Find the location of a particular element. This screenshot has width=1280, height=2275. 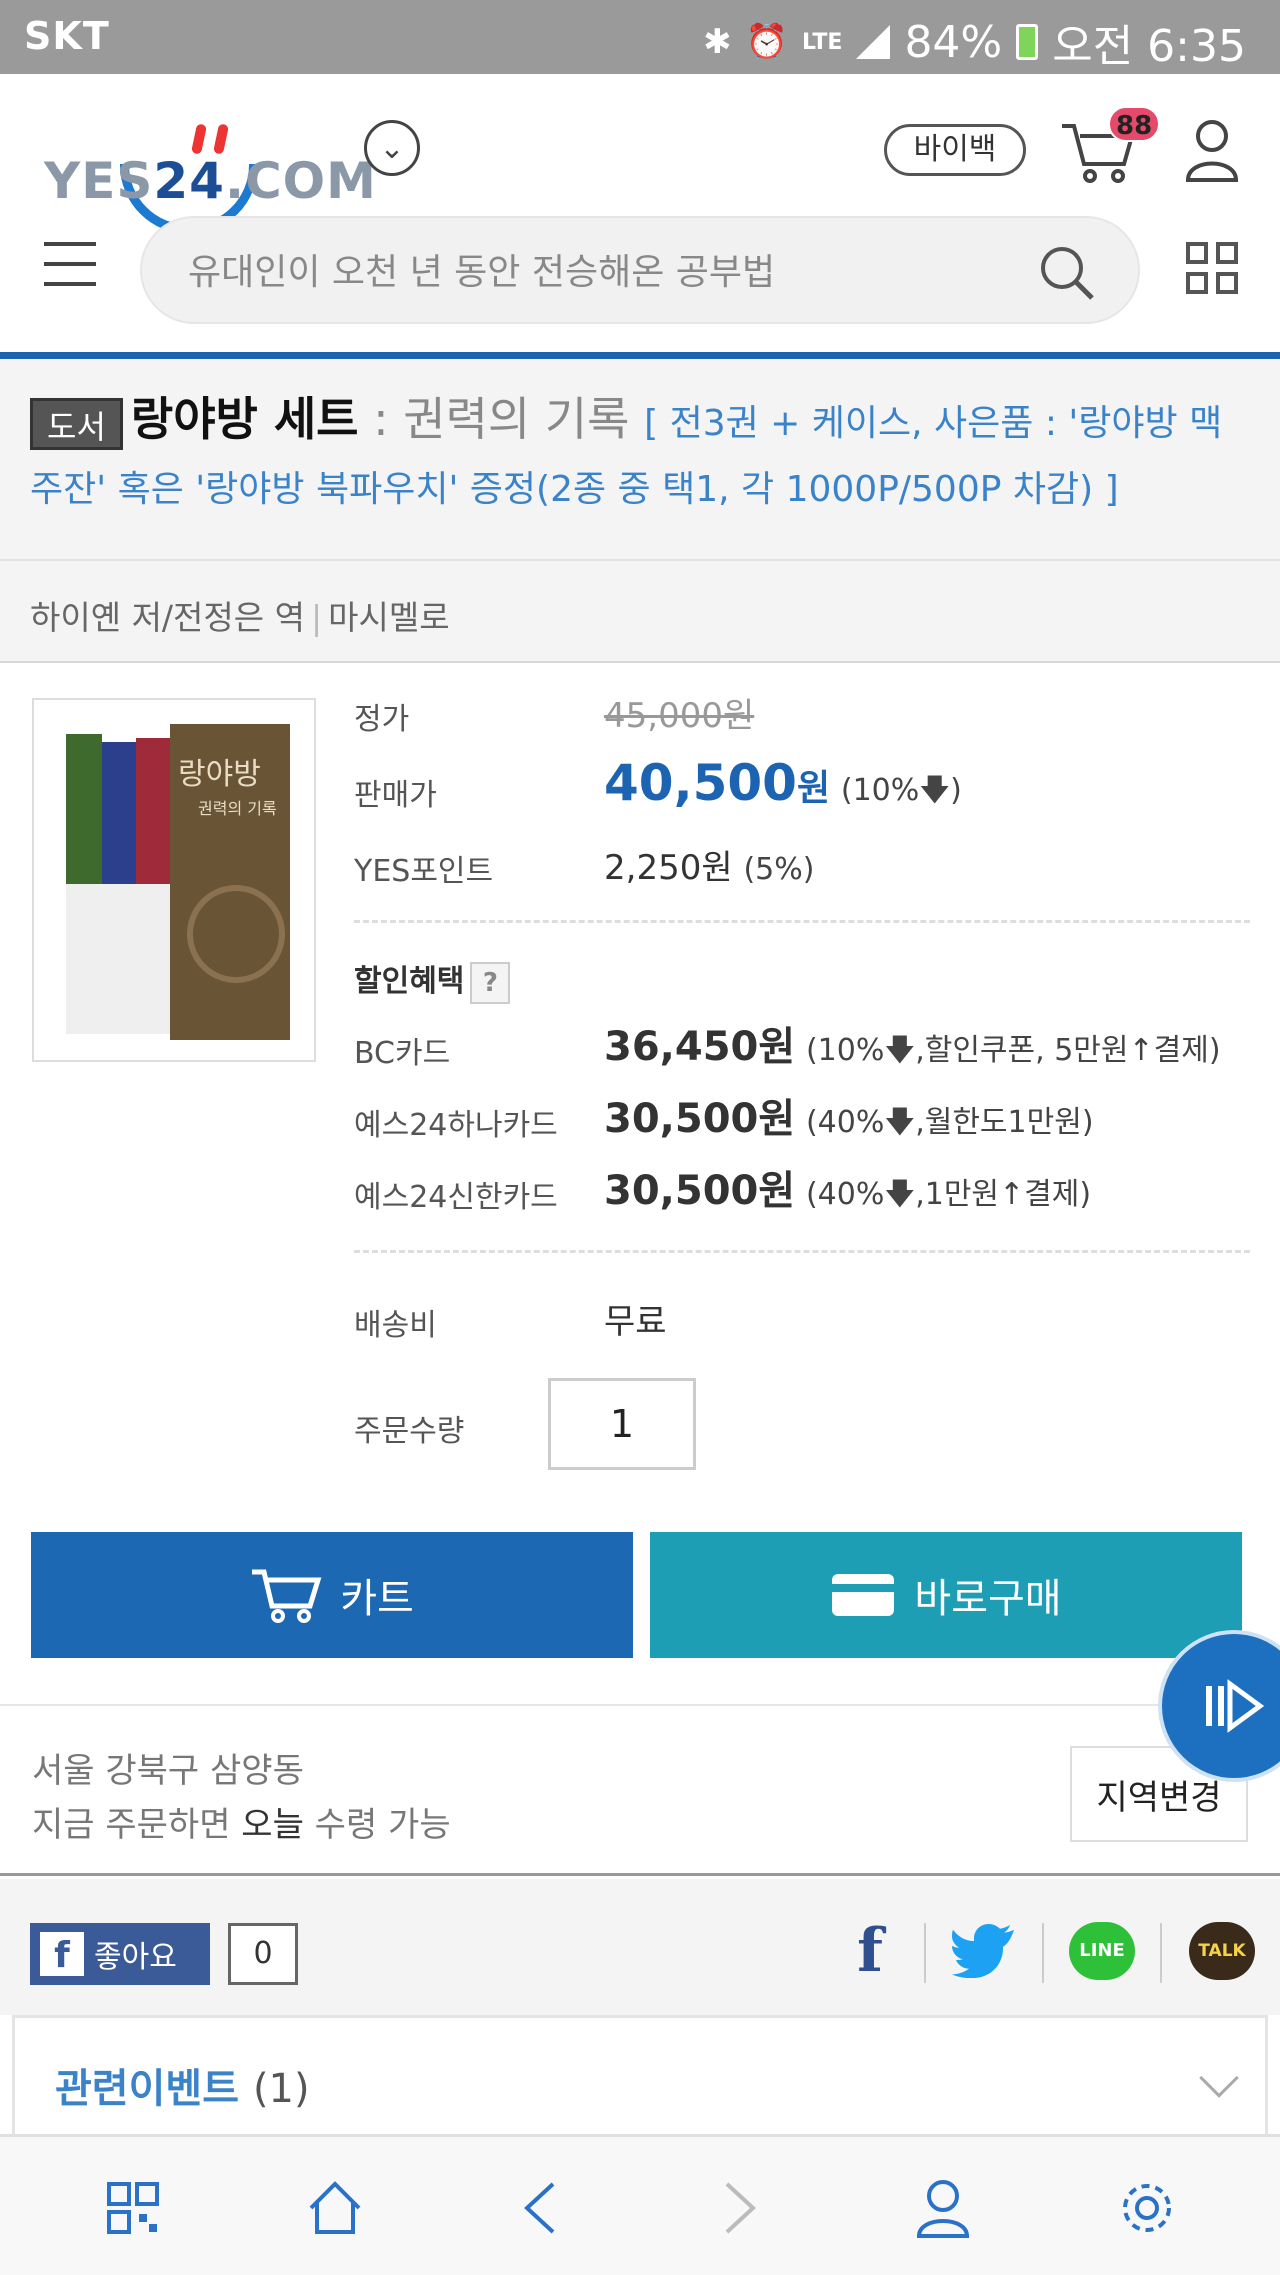

logo-text: YES24.COM is located at coordinates (210, 181).